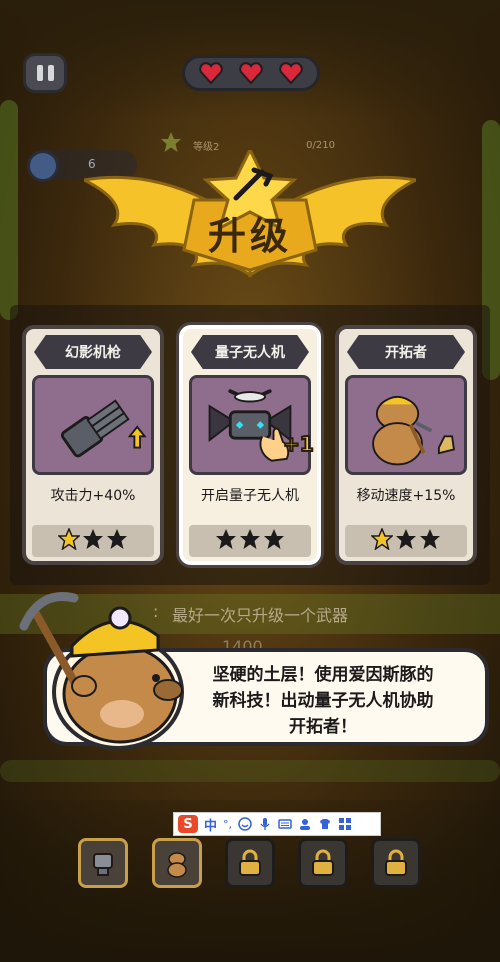 The image size is (500, 962). What do you see at coordinates (265, 824) in the screenshot?
I see `microphone-icon` at bounding box center [265, 824].